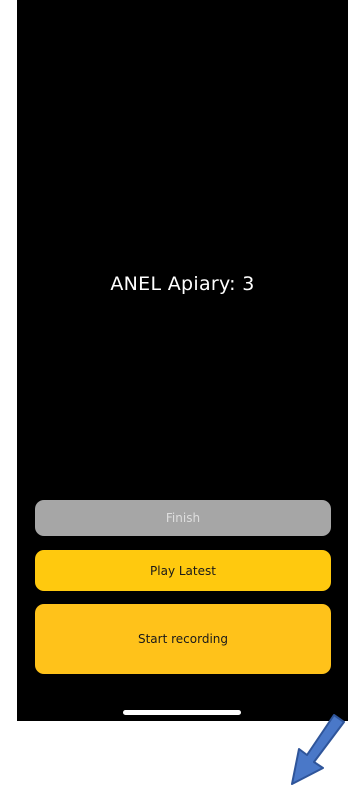 This screenshot has height=787, width=348. I want to click on apiary-title: ANEL Apiary: 3, so click(182, 284).